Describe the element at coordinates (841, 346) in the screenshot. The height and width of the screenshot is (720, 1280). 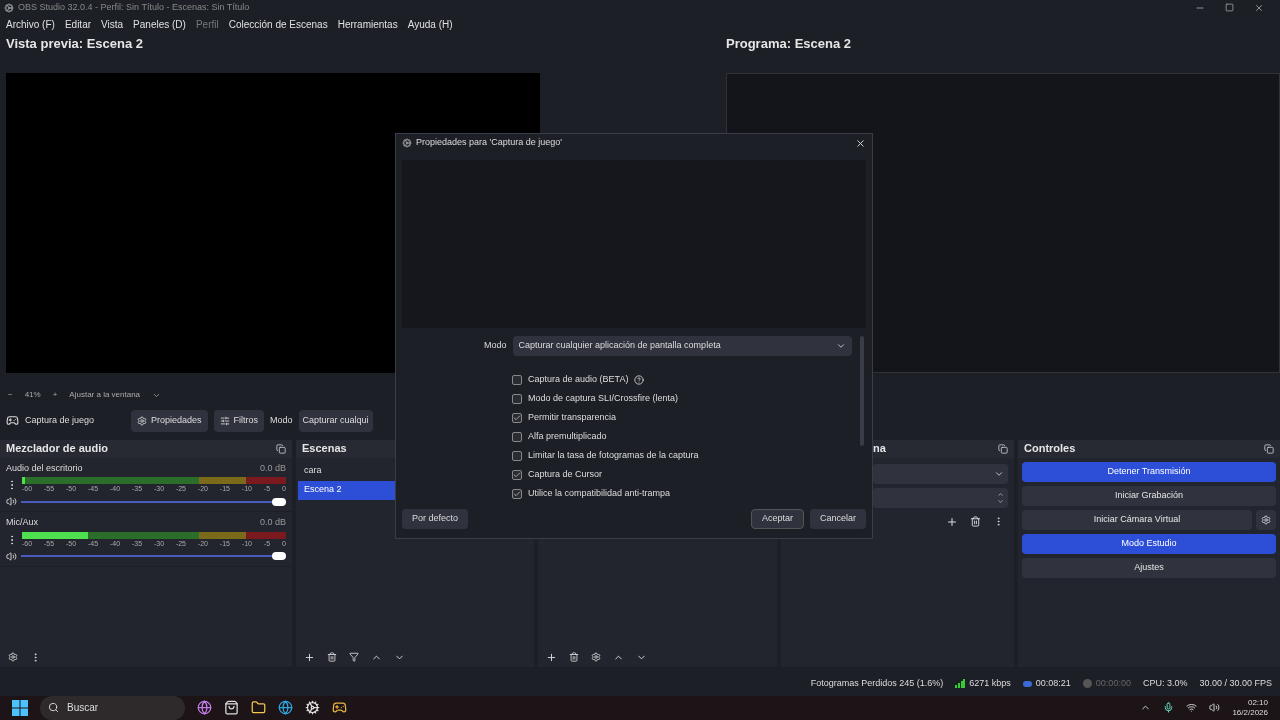
I see `caret-icon` at that location.